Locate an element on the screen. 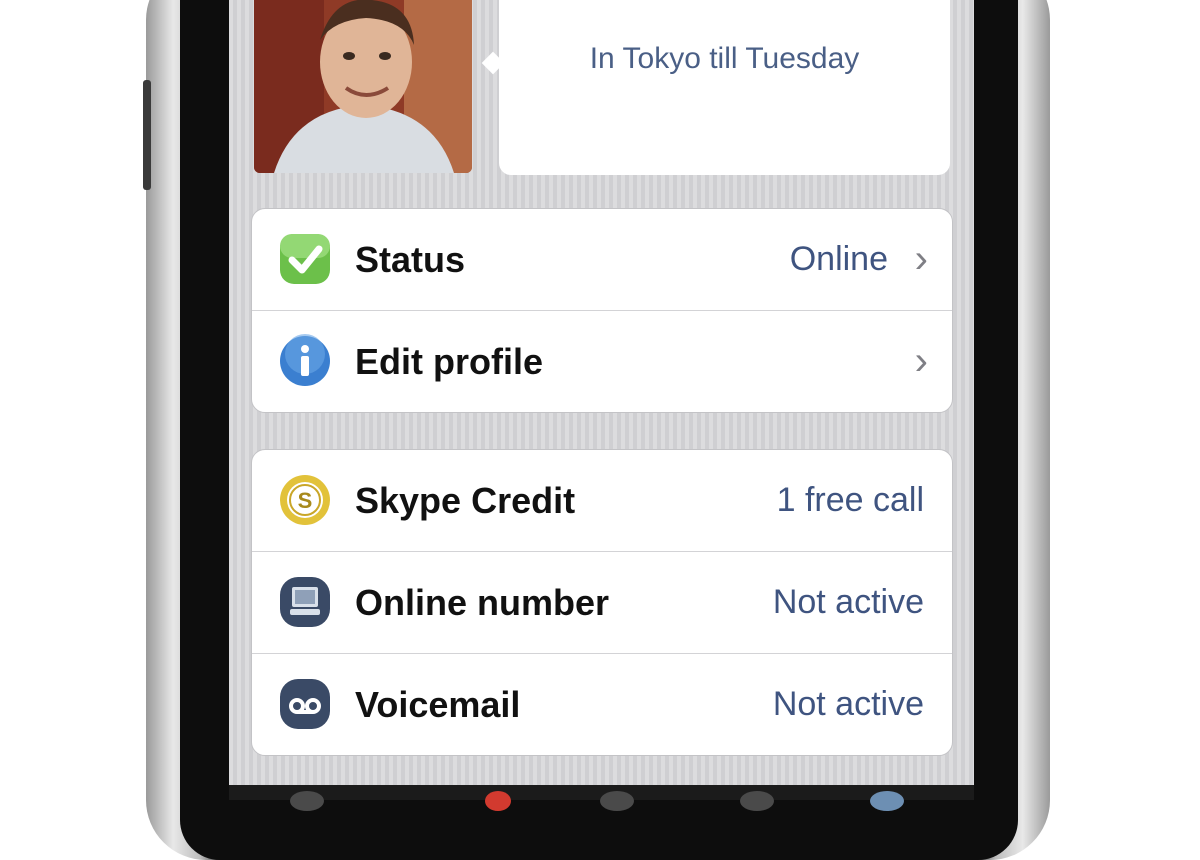 This screenshot has width=1200, height=860. edit-profile-row: Edit profile › is located at coordinates (602, 361).